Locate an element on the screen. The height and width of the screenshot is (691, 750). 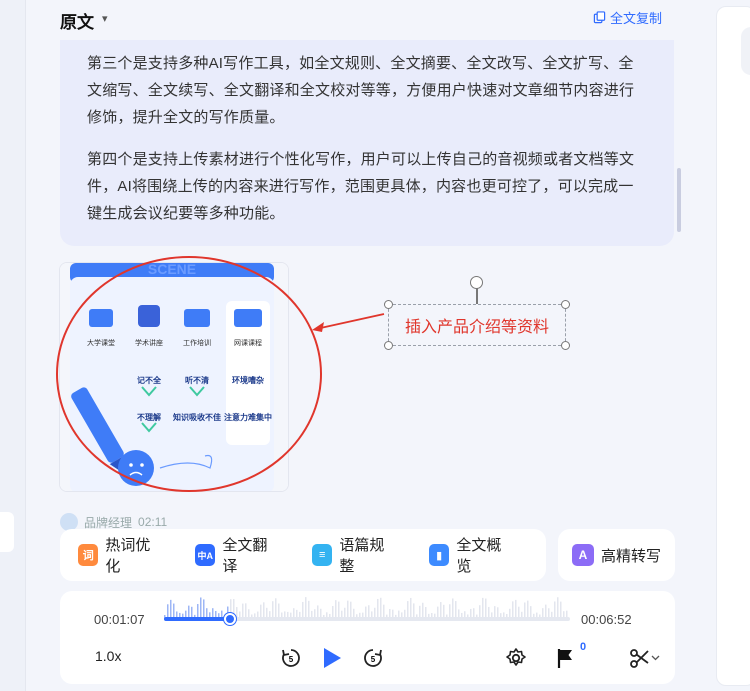
left-panel-tab is located at coordinates (7, 532).